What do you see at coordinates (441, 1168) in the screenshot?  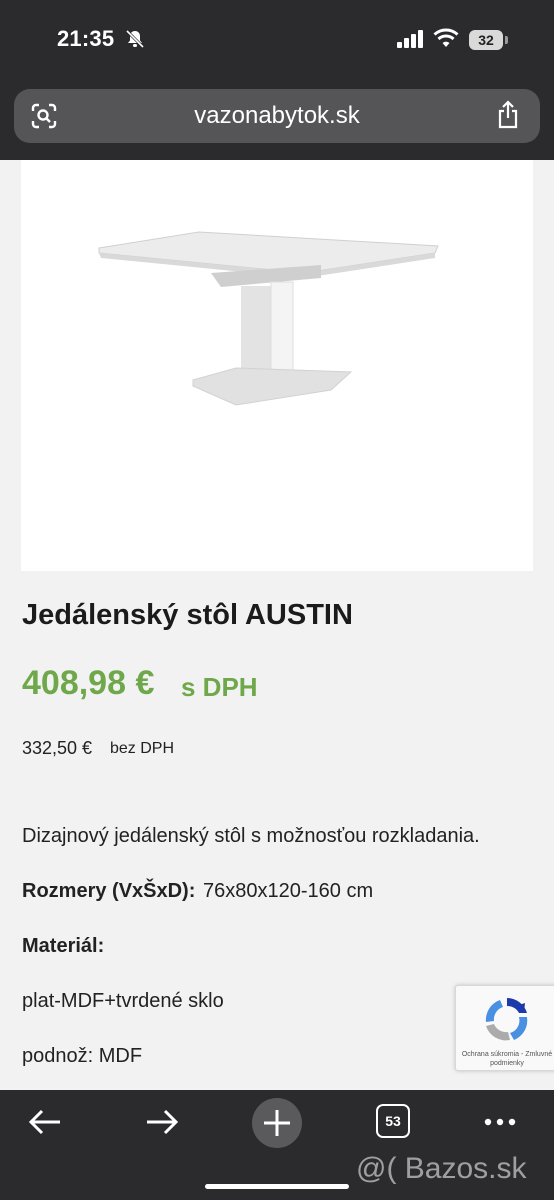 I see `watermark: @( Bazos.sk` at bounding box center [441, 1168].